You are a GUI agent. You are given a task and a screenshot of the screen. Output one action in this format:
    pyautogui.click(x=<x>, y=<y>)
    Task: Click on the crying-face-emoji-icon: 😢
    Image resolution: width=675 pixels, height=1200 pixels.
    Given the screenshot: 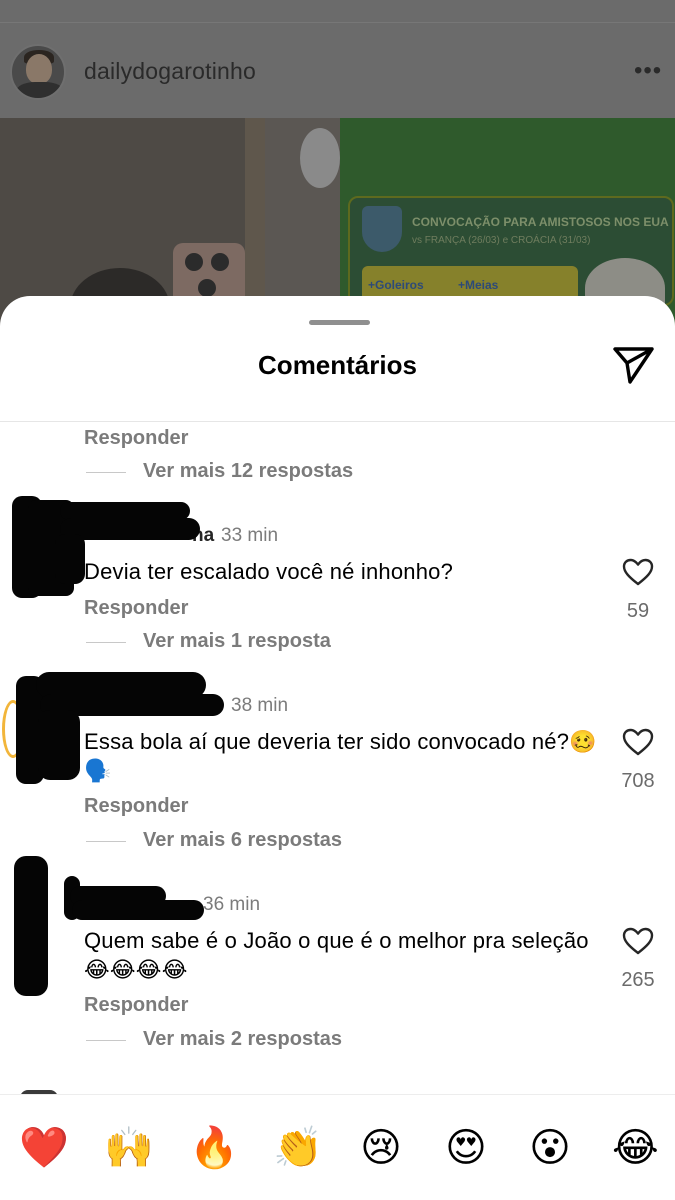 What is the action you would take?
    pyautogui.click(x=381, y=1148)
    